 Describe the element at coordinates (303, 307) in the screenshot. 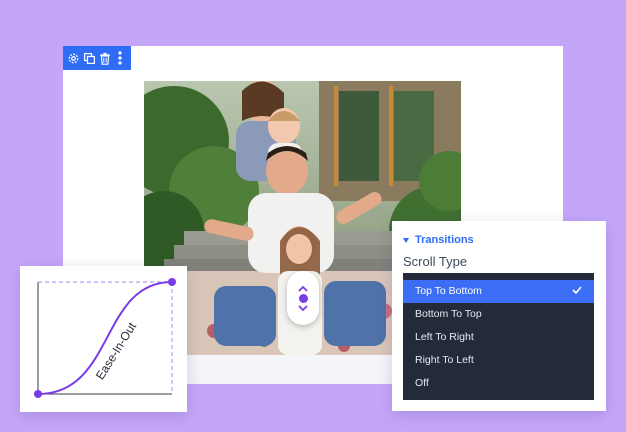

I see `chevron-down-icon` at that location.